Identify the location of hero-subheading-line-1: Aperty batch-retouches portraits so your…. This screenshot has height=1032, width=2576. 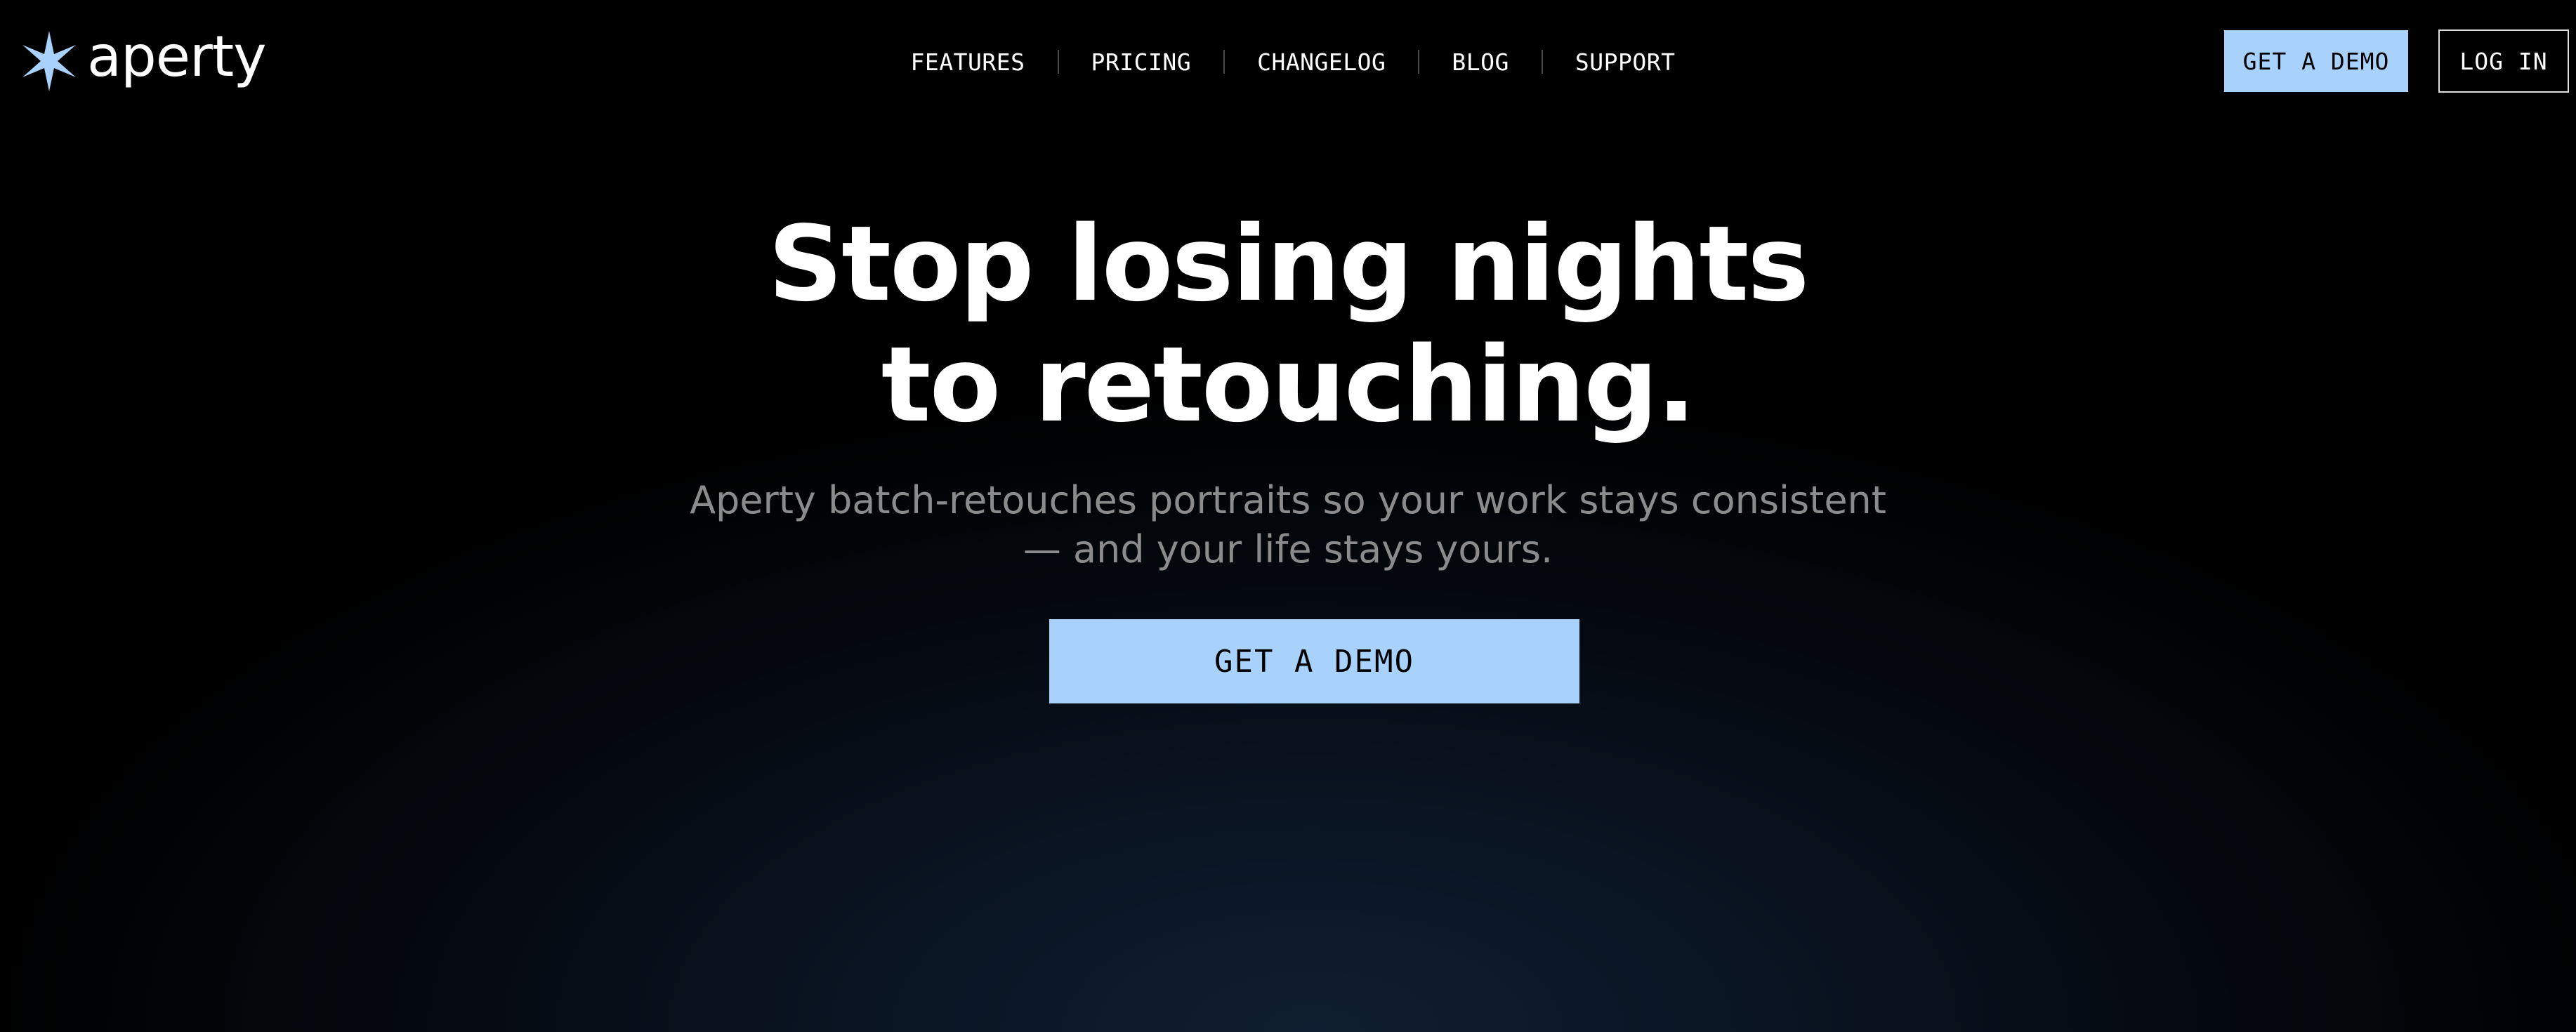
(1288, 500).